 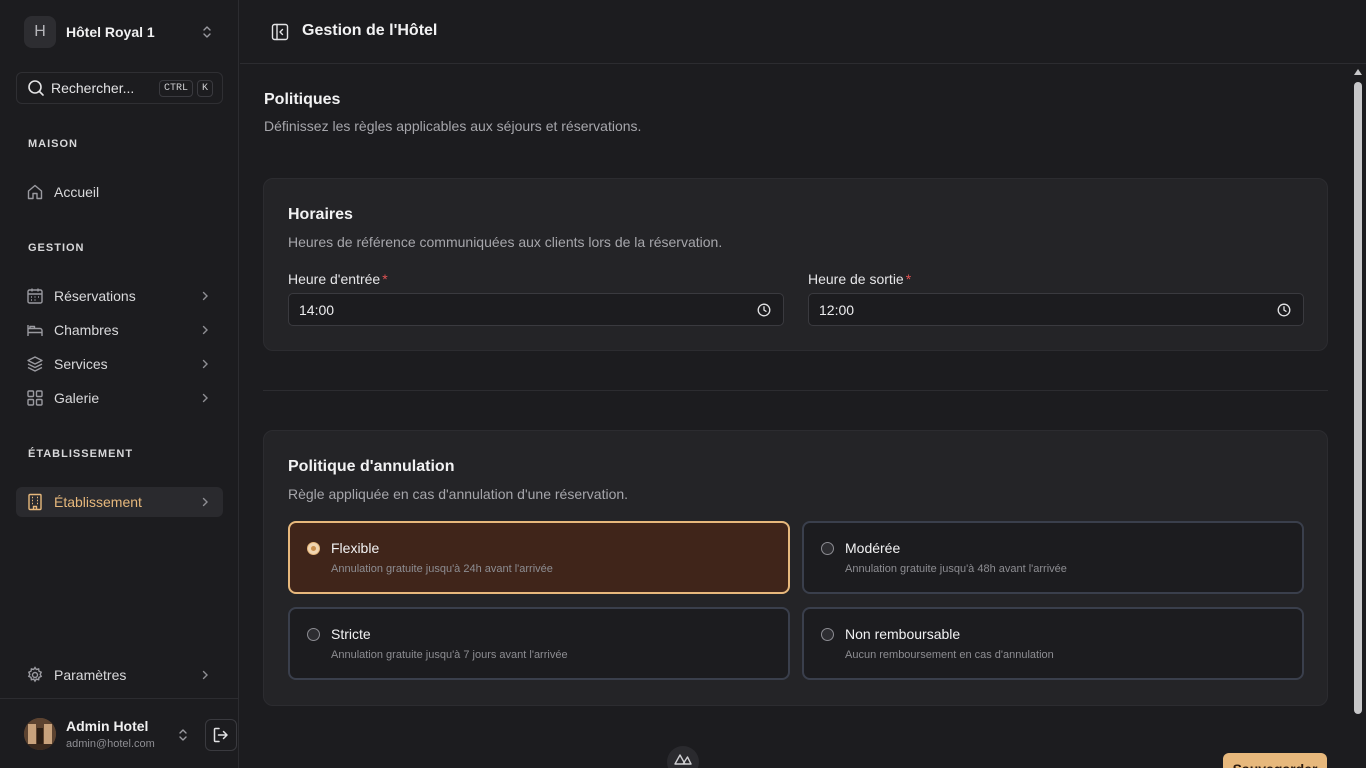 I want to click on checkout-label-text: Heure de sortie, so click(x=856, y=279).